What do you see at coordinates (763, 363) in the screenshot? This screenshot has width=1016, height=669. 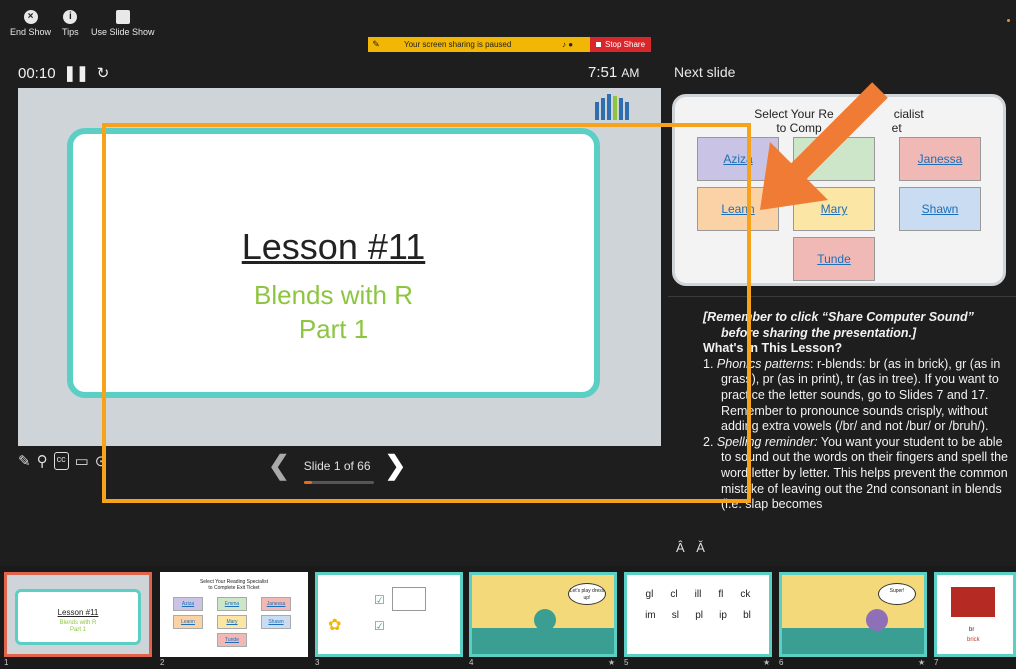 I see `item1-label: Phonics patterns` at bounding box center [763, 363].